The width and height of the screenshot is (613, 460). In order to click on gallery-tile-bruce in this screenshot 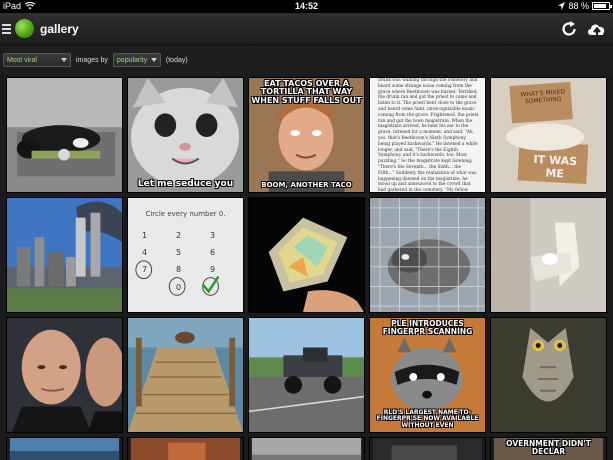, I will do `click(64, 375)`.